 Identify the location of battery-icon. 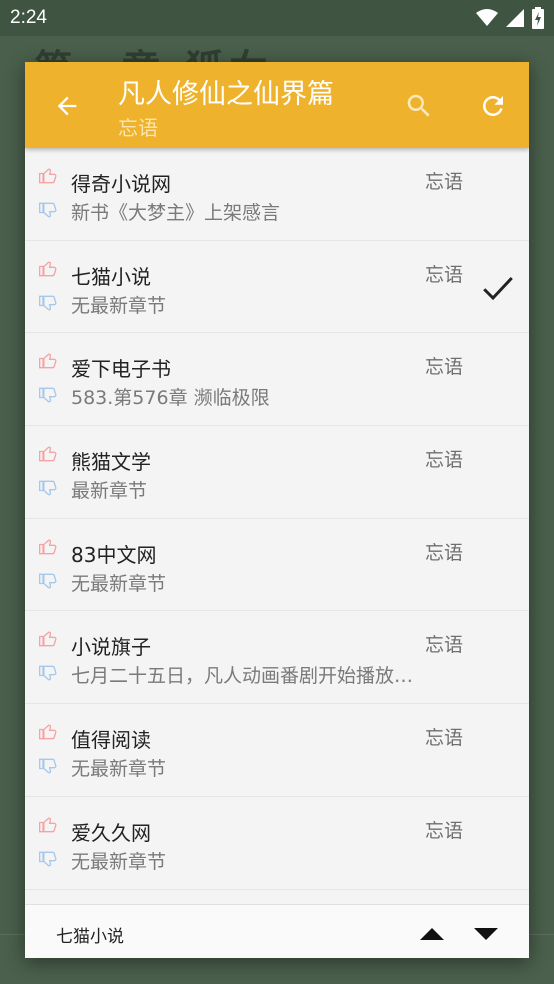
(538, 18).